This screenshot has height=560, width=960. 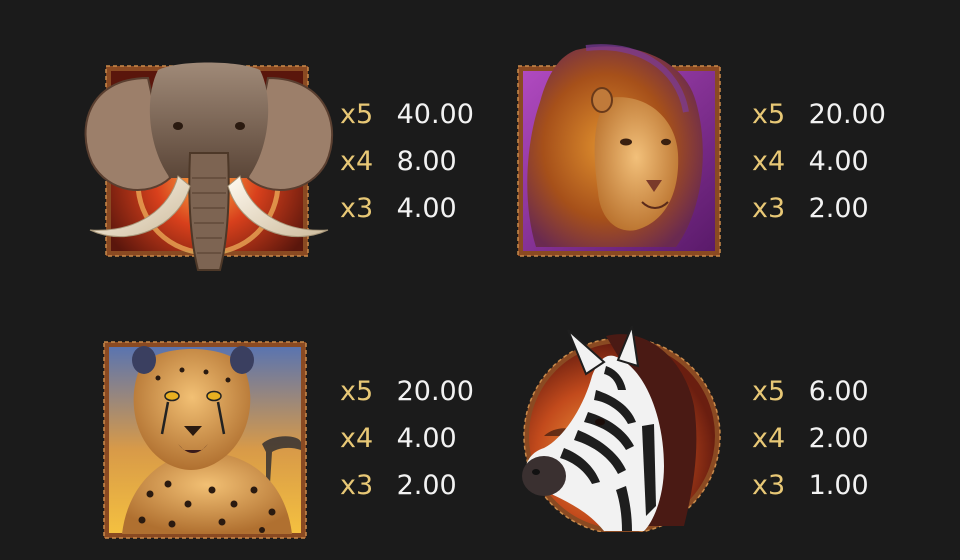 I want to click on payout-amount: 6.00, so click(x=838, y=391).